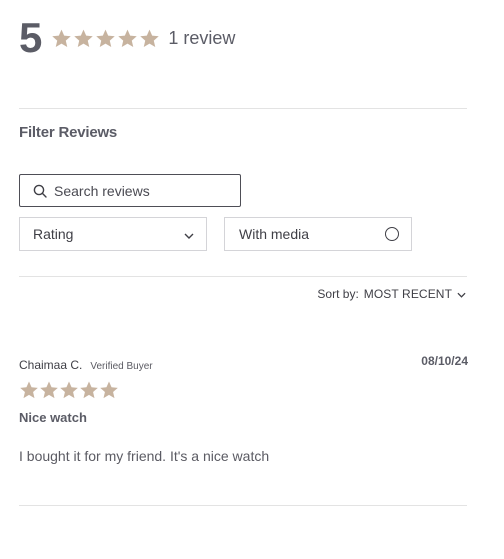  I want to click on rating-summary: 5 1 review, so click(127, 38).